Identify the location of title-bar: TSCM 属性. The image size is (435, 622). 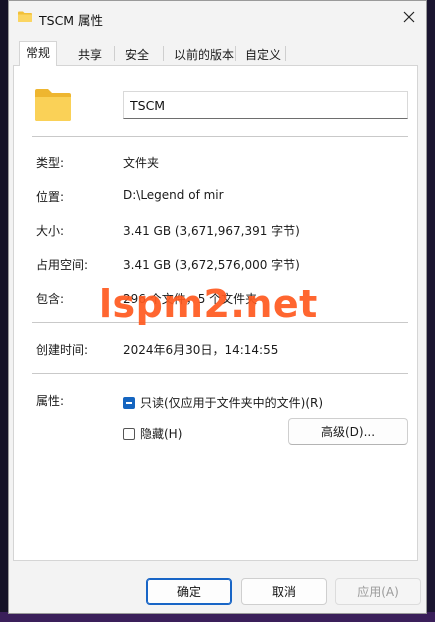
(217, 18).